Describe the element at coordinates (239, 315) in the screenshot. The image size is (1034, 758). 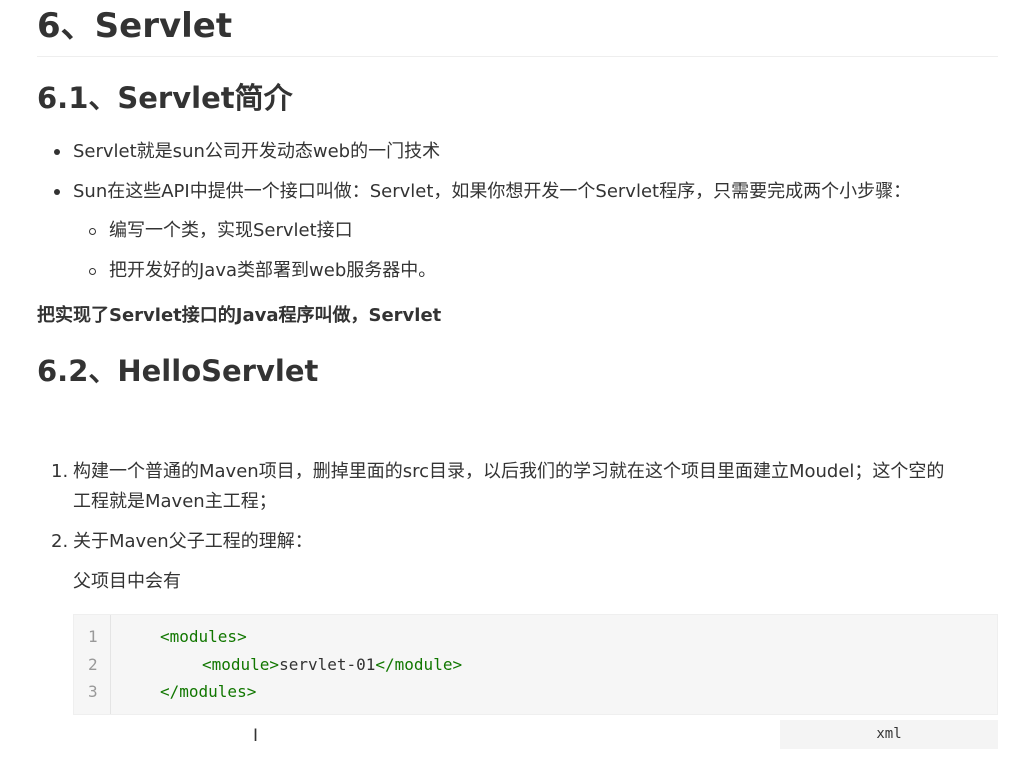
I see `bold-note: 把实现了Servlet接口的Java程序叫做，Servlet` at that location.